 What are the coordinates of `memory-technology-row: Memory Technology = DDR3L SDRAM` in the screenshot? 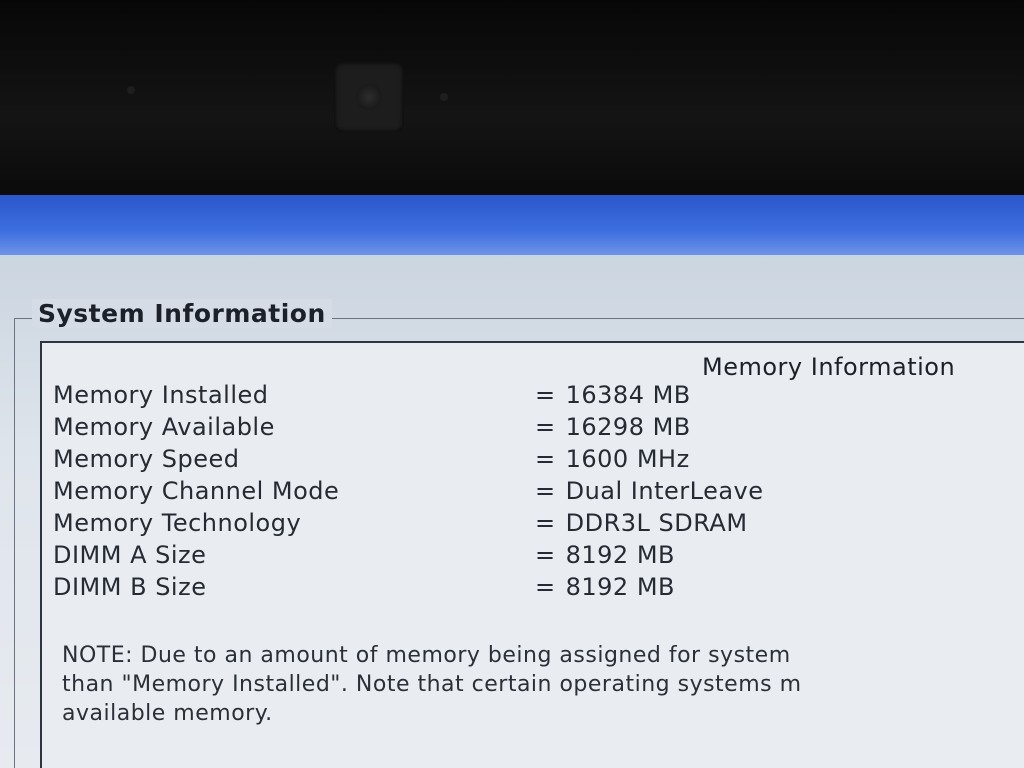 It's located at (523, 525).